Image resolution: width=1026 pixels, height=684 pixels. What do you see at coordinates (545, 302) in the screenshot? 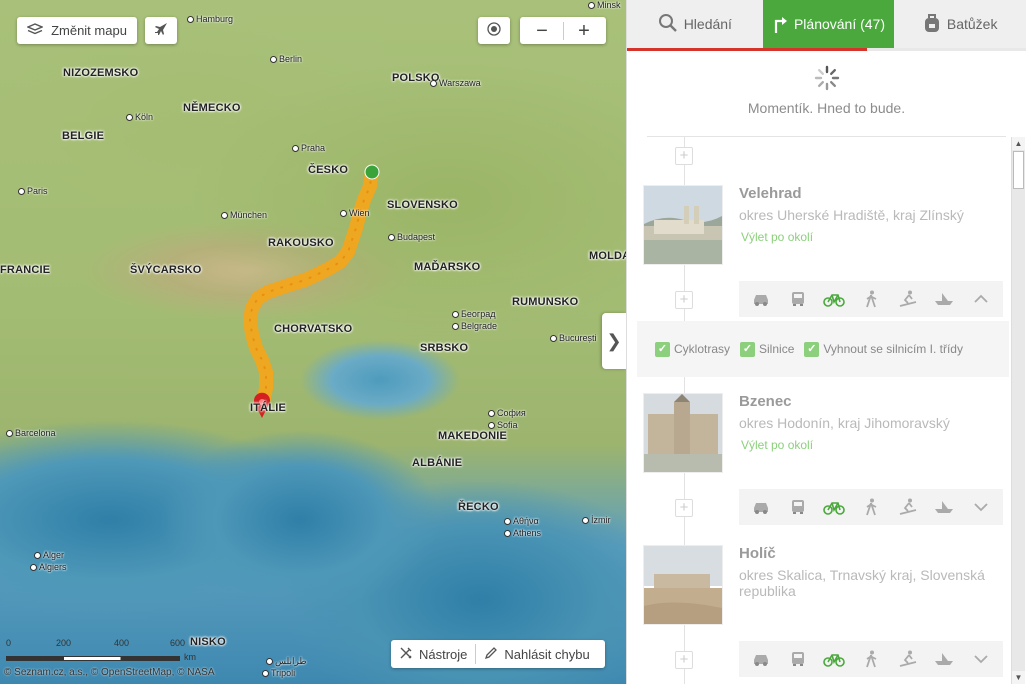
I see `country-label: RUMUNSKO` at bounding box center [545, 302].